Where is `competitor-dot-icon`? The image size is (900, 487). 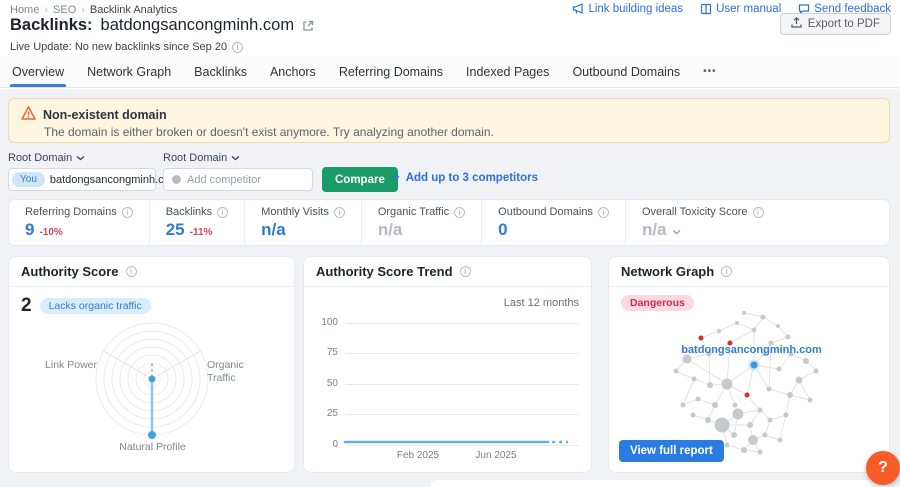
competitor-dot-icon is located at coordinates (176, 179).